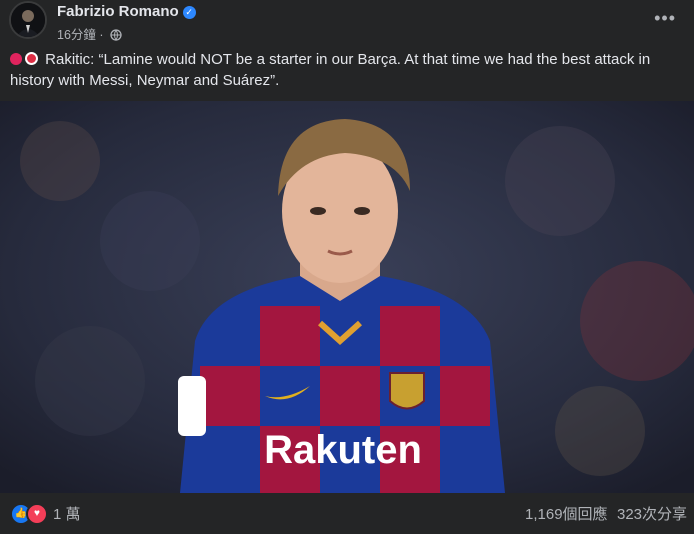 The width and height of the screenshot is (694, 534). What do you see at coordinates (37, 514) in the screenshot?
I see `love-icon: ♥` at bounding box center [37, 514].